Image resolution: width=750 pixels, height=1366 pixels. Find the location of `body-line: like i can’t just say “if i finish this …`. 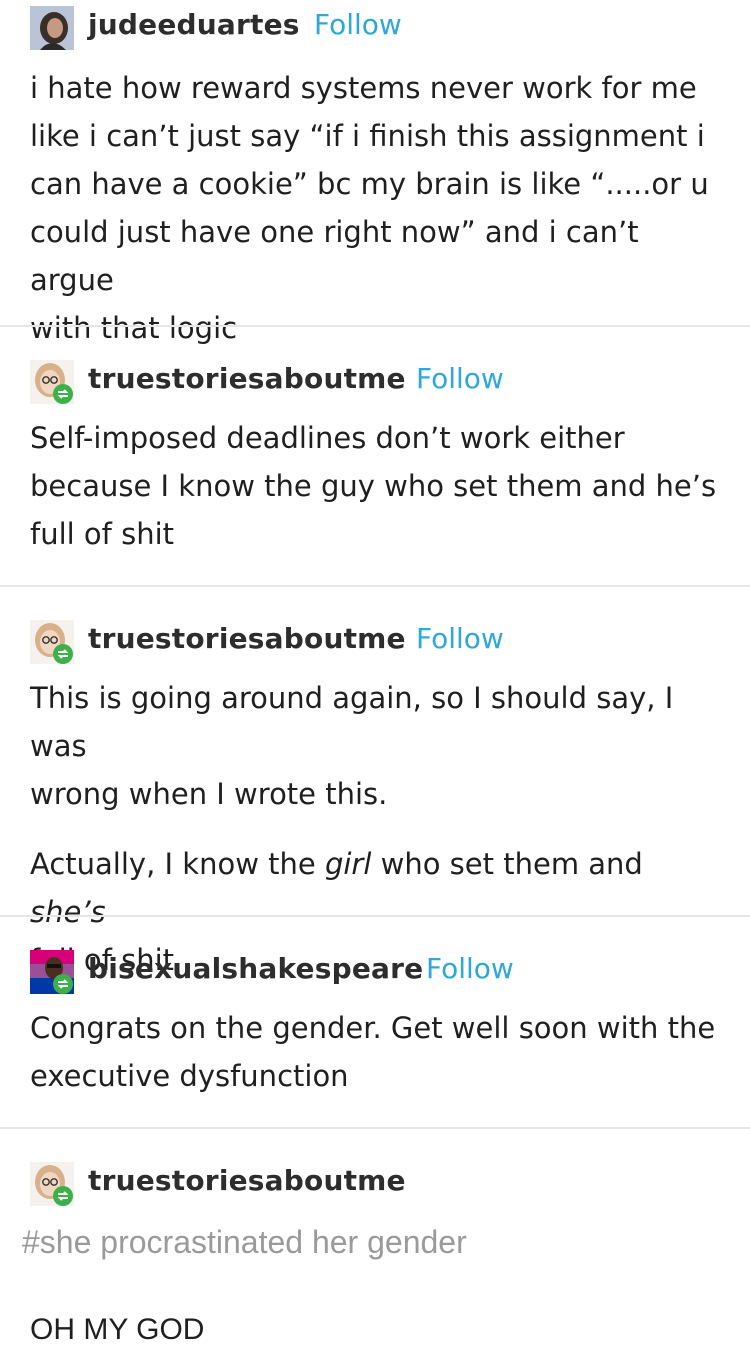

body-line: like i can’t just say “if i finish this … is located at coordinates (367, 136).